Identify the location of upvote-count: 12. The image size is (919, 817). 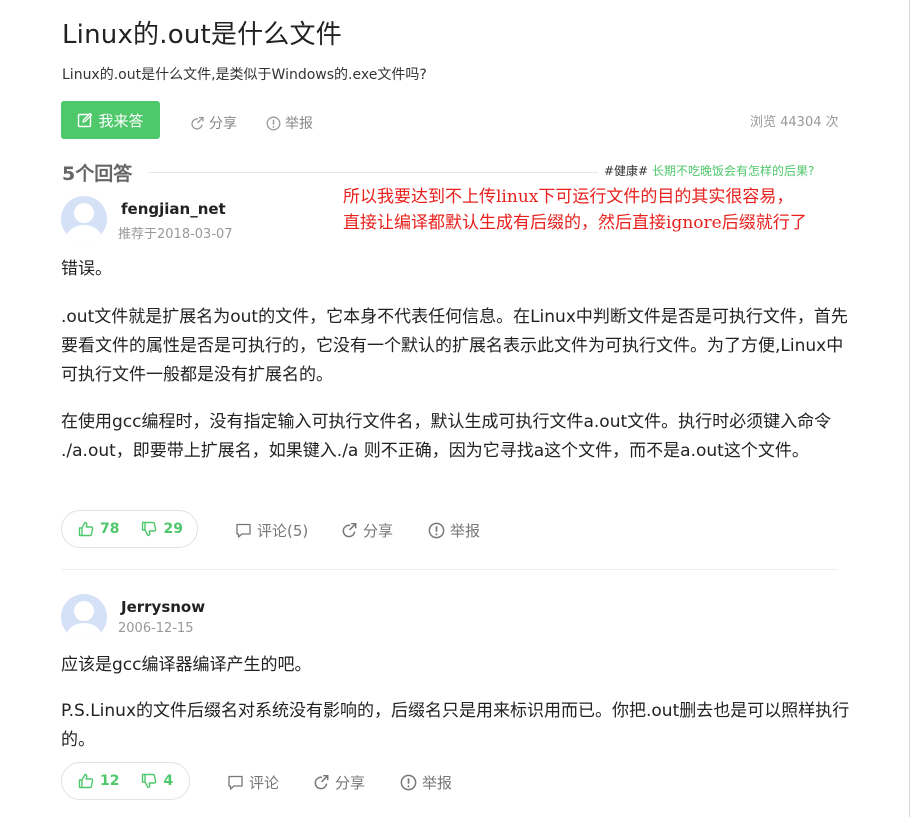
(110, 781).